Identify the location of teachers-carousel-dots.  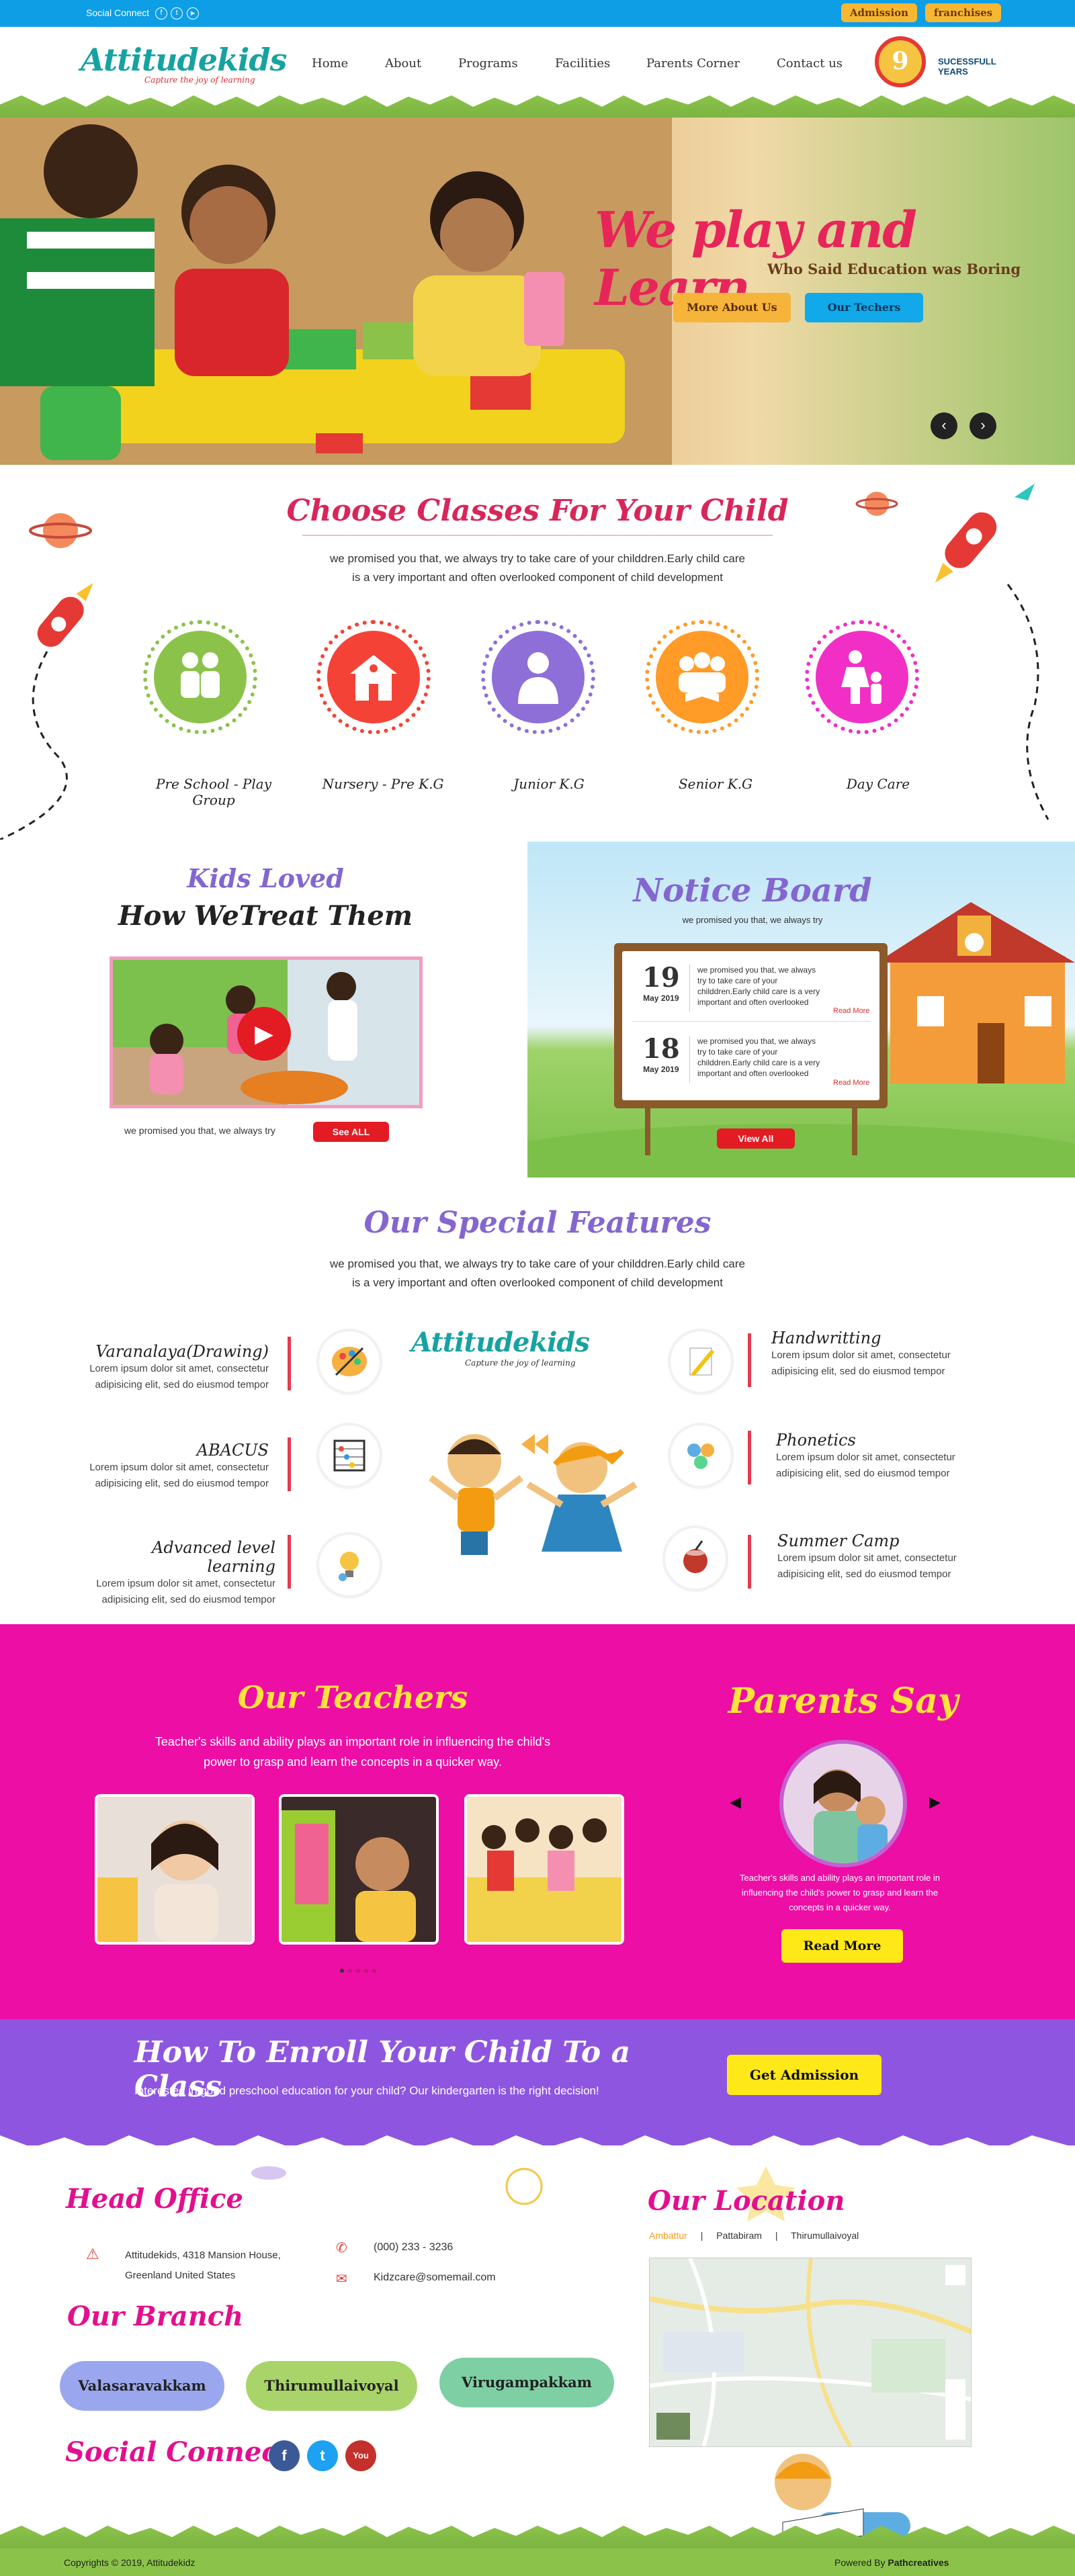
(366, 1969).